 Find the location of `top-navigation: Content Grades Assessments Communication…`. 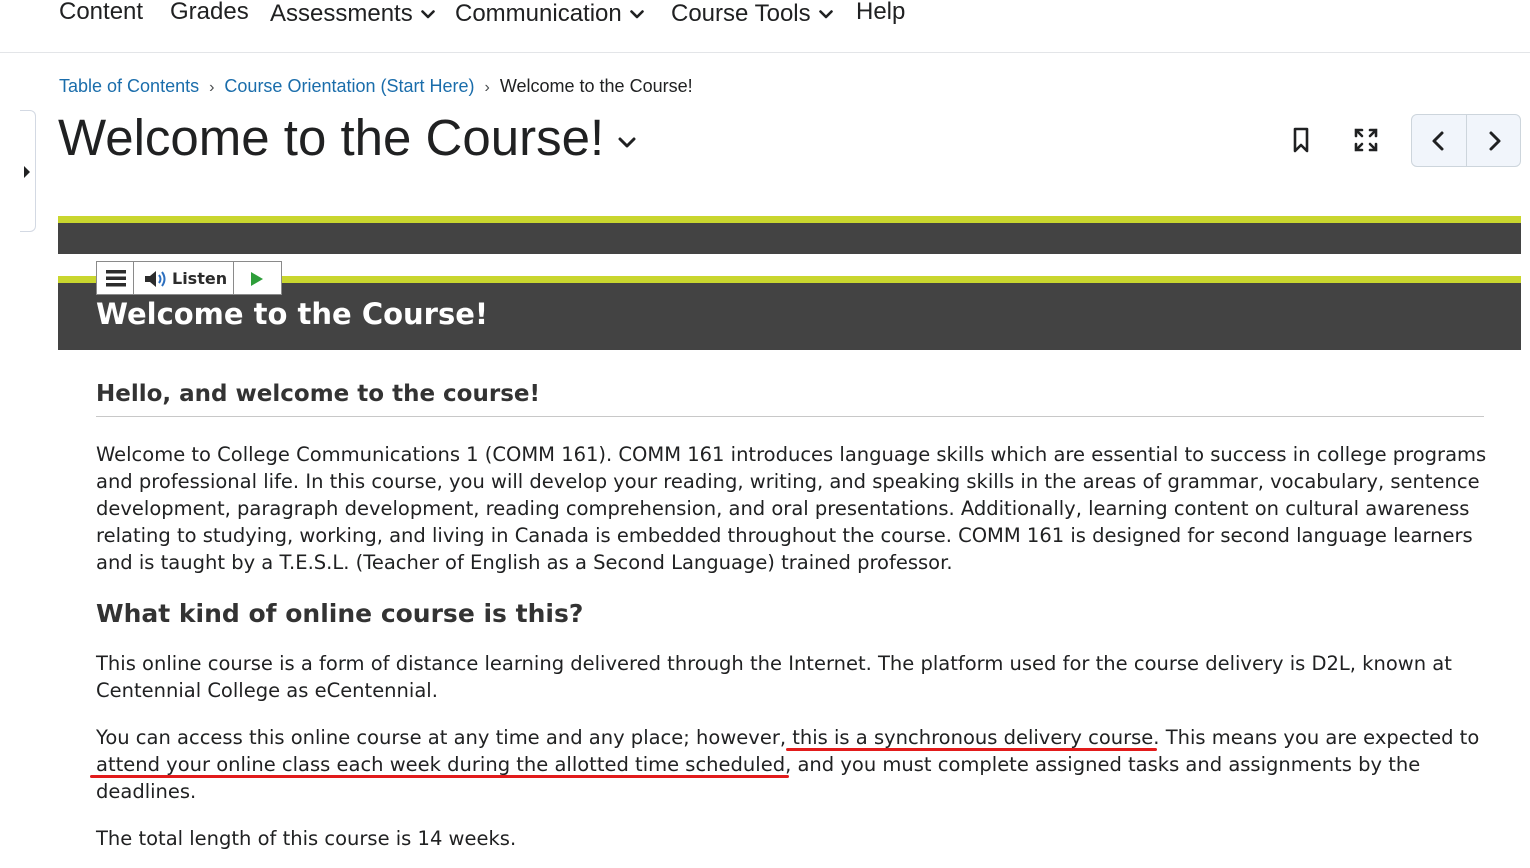

top-navigation: Content Grades Assessments Communication… is located at coordinates (765, 26).